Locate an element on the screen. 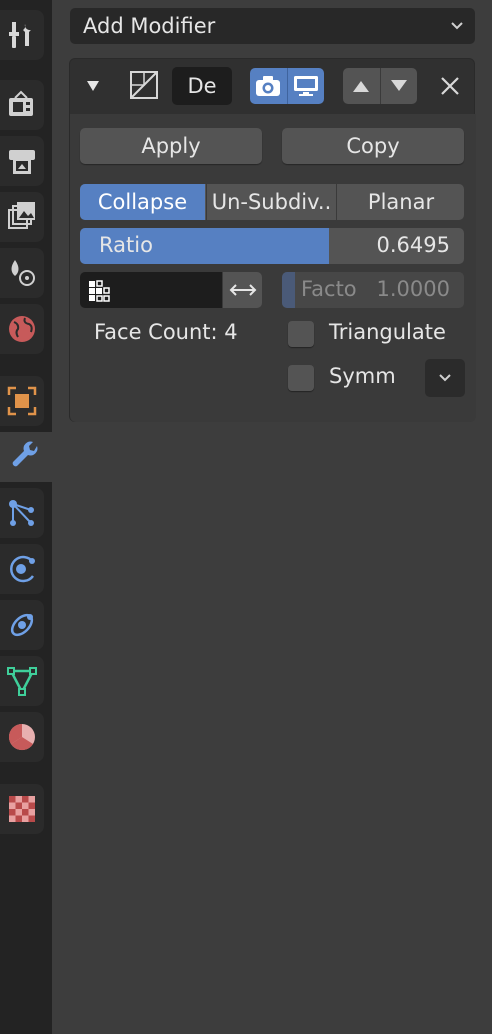 Image resolution: width=492 pixels, height=1034 pixels. particles-icon is located at coordinates (21, 513).